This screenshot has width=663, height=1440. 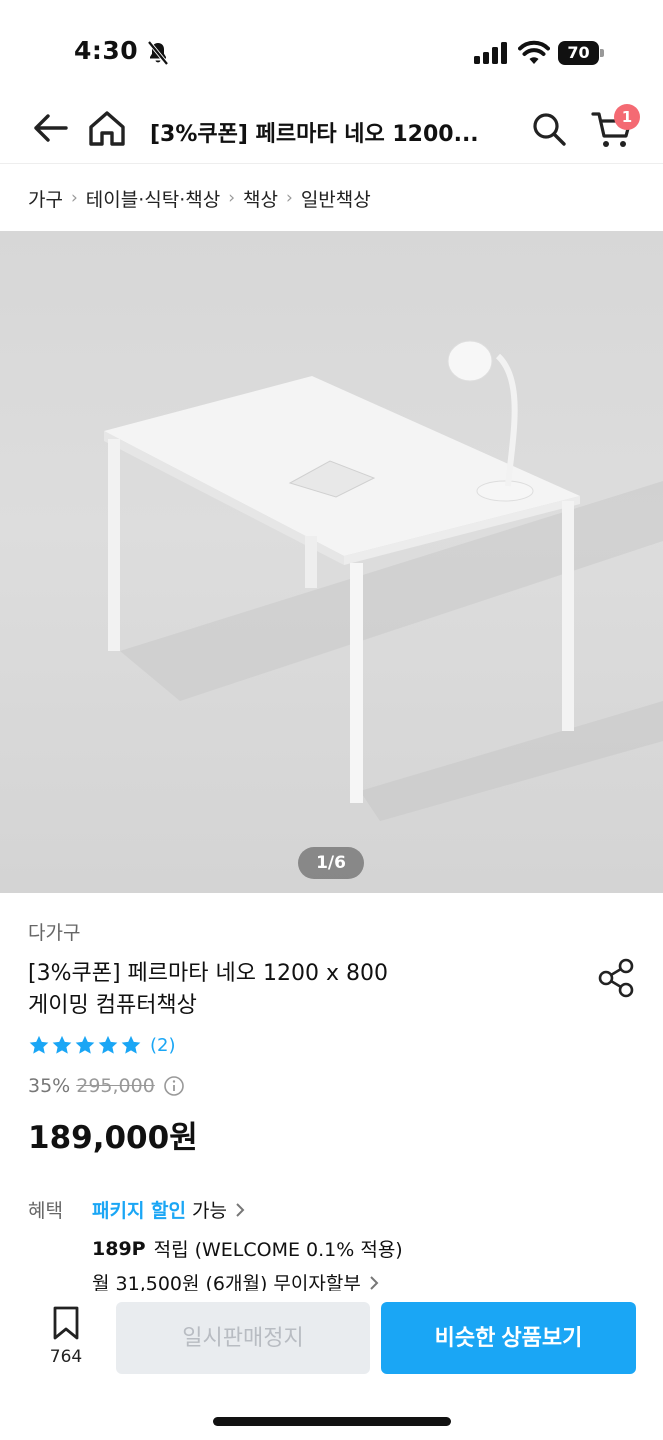 I want to click on points-amount: 189P, so click(x=119, y=1248).